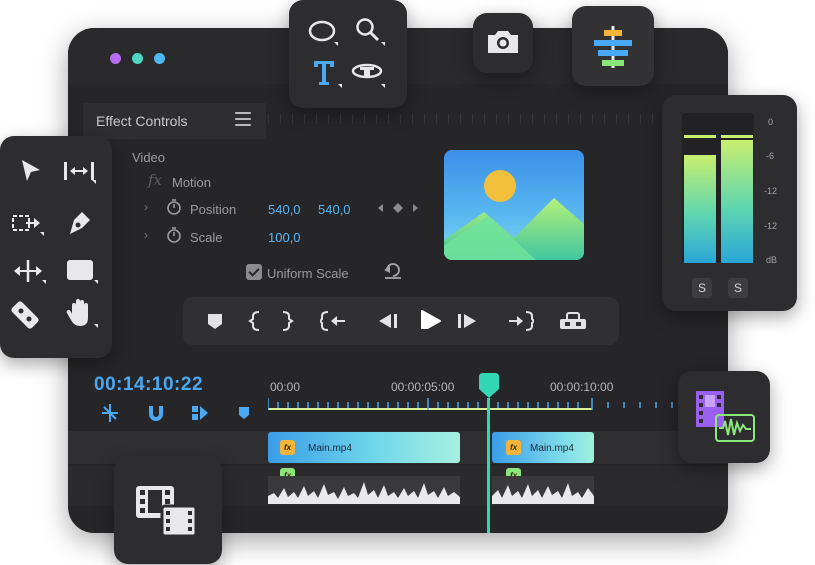 This screenshot has height=565, width=815. What do you see at coordinates (284, 237) in the screenshot?
I see `scale-value: 100,0` at bounding box center [284, 237].